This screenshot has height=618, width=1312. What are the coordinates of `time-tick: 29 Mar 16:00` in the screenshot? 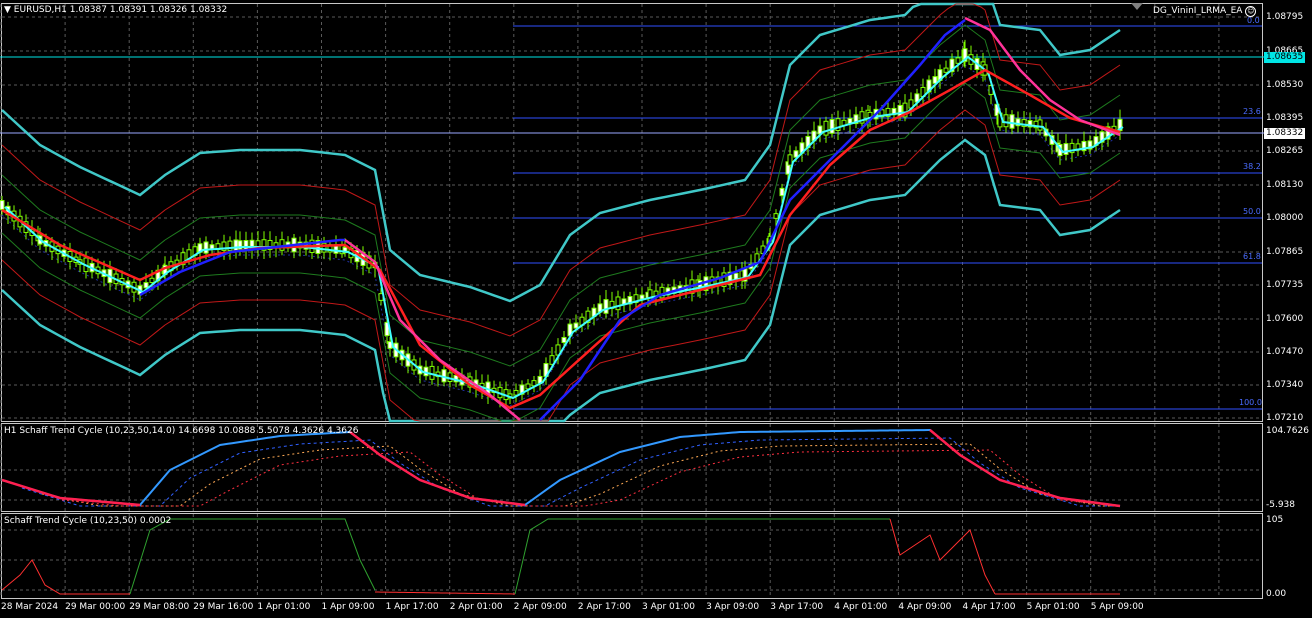 It's located at (223, 607).